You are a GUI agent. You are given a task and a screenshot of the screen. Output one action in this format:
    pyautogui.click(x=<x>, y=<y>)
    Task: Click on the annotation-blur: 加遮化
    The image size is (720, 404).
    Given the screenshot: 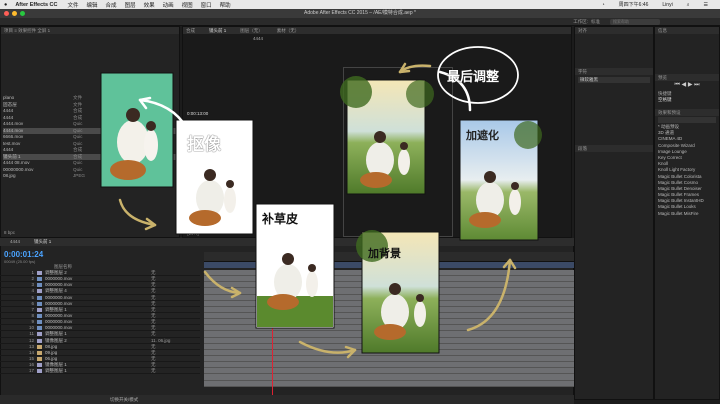 What is the action you would take?
    pyautogui.click(x=482, y=135)
    